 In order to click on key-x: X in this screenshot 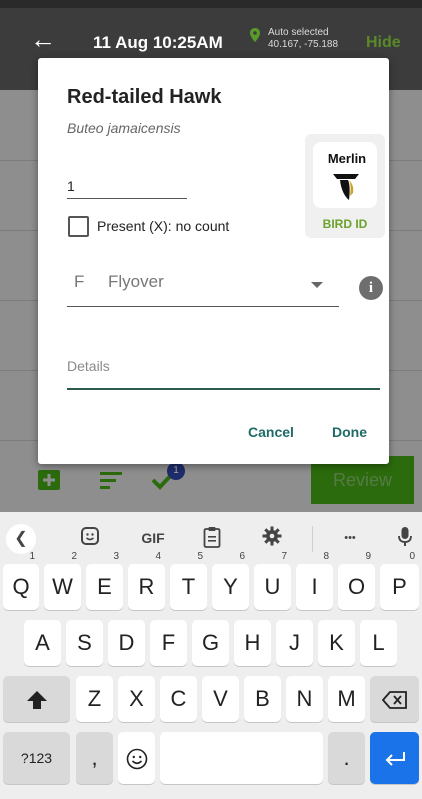, I will do `click(136, 699)`.